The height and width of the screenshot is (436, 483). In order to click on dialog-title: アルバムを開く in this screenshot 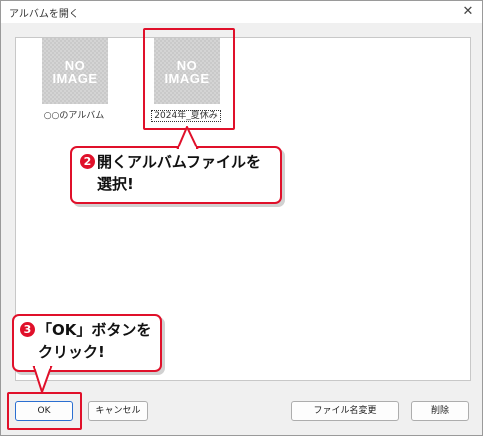, I will do `click(44, 14)`.